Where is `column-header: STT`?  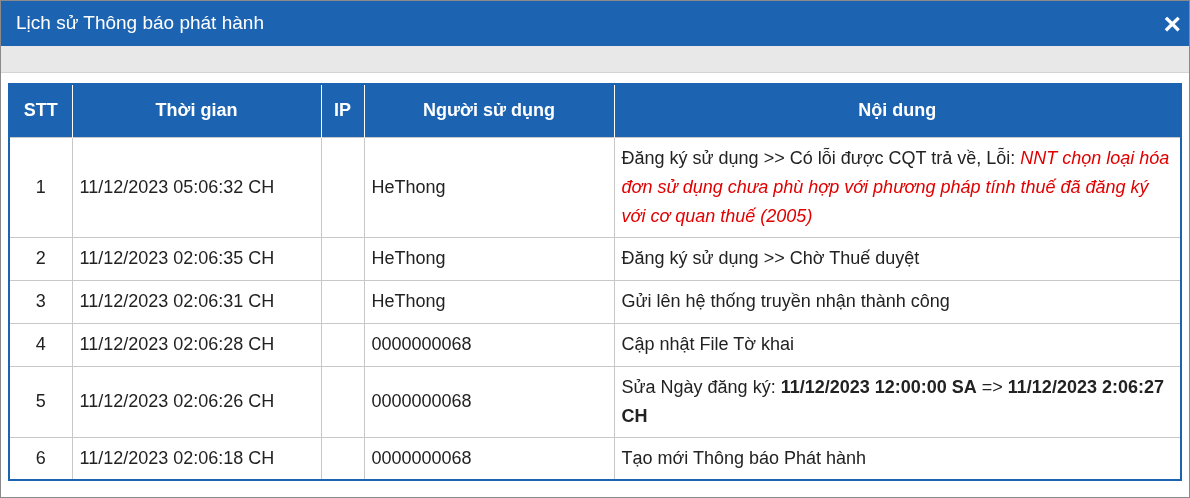
column-header: STT is located at coordinates (40, 110).